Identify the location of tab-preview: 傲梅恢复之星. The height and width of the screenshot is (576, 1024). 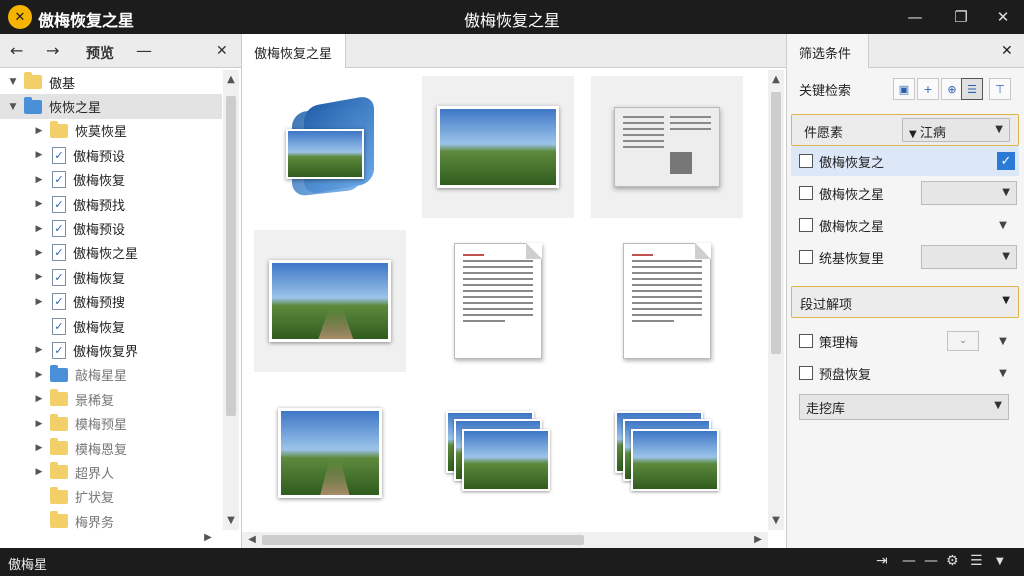
(294, 51).